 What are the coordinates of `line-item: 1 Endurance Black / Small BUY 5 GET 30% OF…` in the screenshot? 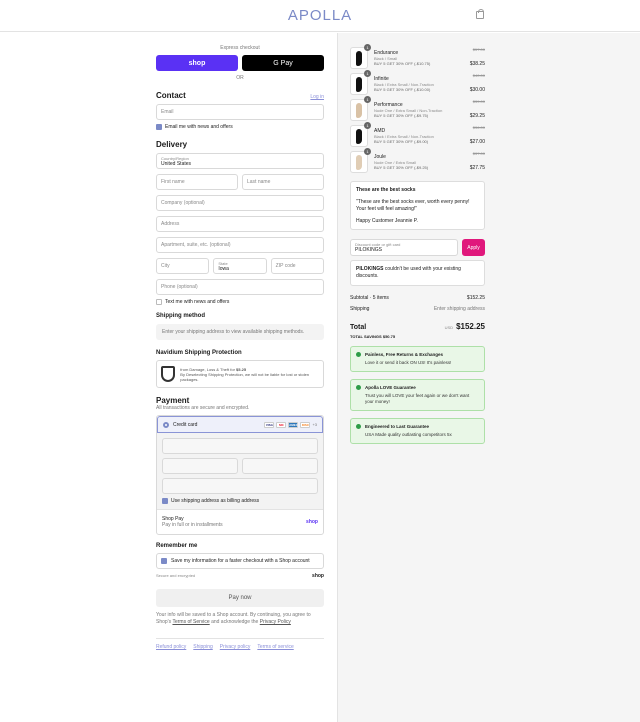 It's located at (417, 57).